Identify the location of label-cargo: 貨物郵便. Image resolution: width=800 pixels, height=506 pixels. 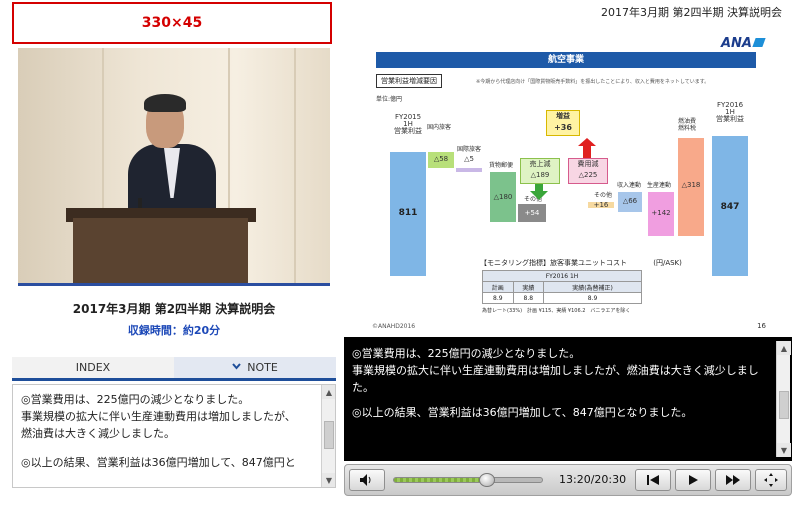
(500, 165).